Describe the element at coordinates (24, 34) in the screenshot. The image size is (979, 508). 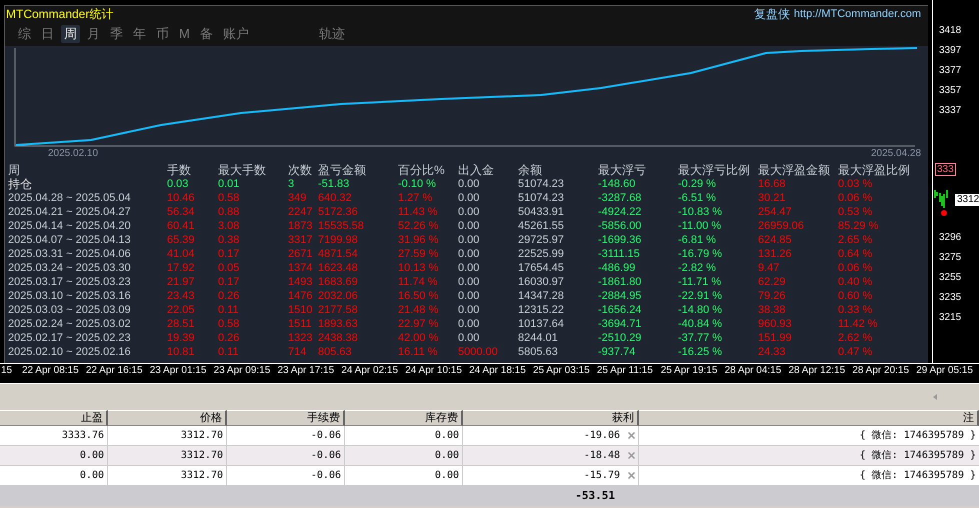
I see `period-tab: 综` at that location.